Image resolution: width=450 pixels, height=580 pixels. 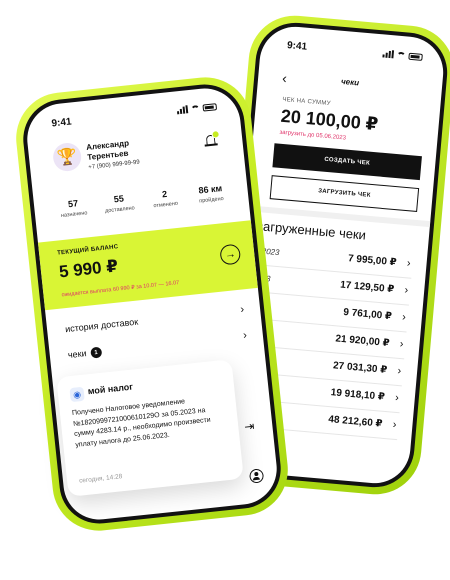 I want to click on stat-value: 2, so click(x=164, y=194).